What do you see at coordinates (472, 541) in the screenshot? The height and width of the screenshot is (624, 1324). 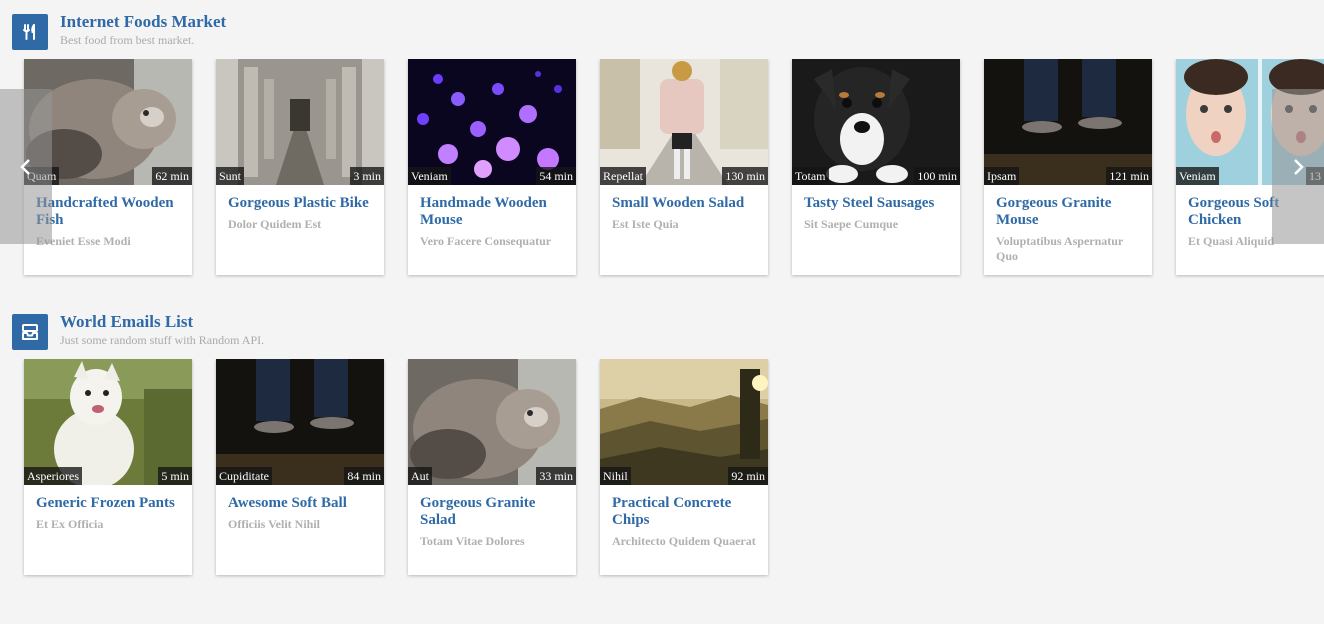 I see `card-subtitle: Totam Vitae Dolores` at bounding box center [472, 541].